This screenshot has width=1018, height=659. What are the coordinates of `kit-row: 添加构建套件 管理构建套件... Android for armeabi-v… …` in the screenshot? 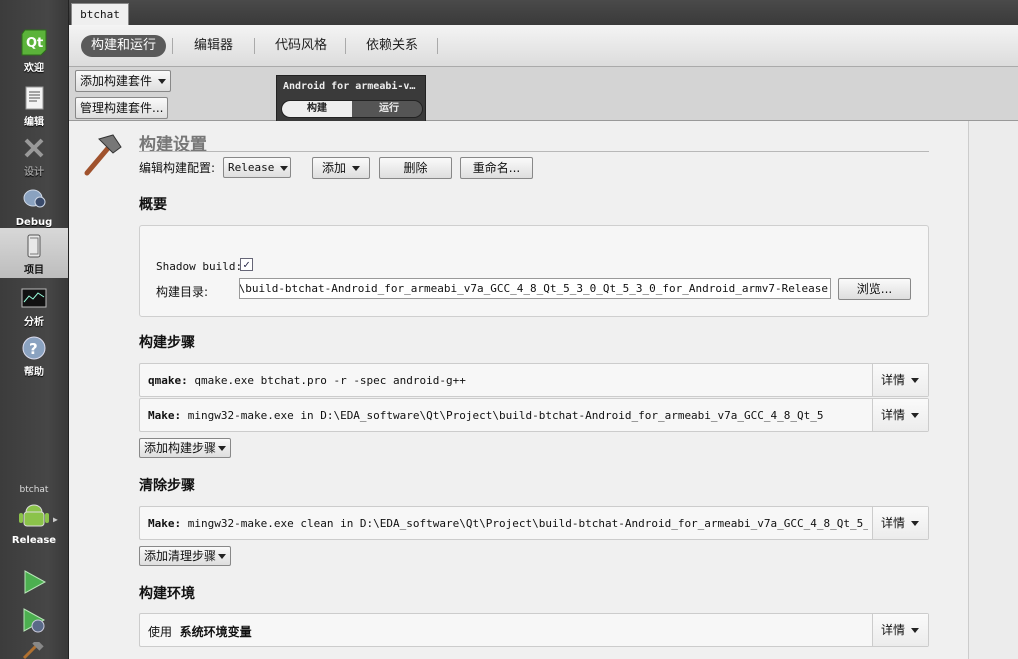 It's located at (543, 94).